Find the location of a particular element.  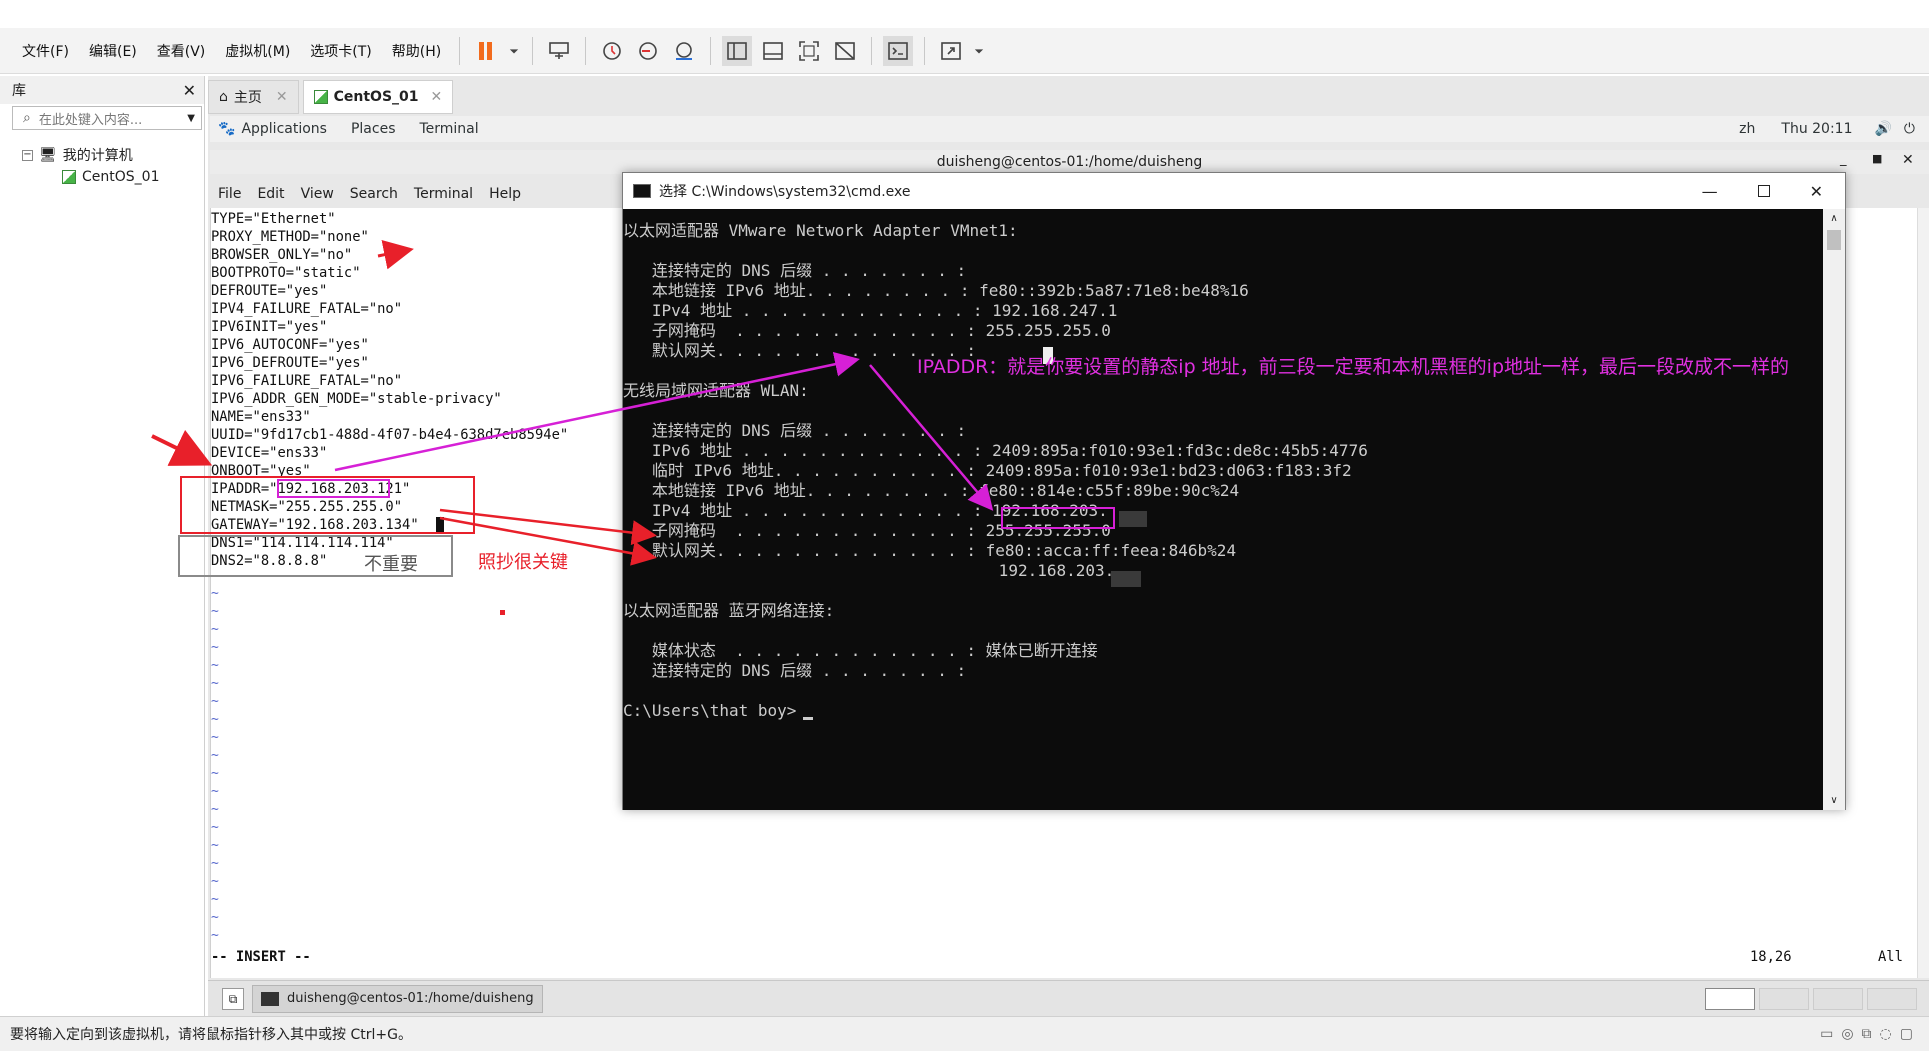

cmd-scrollbar: ∧ ∨ is located at coordinates (1834, 509).